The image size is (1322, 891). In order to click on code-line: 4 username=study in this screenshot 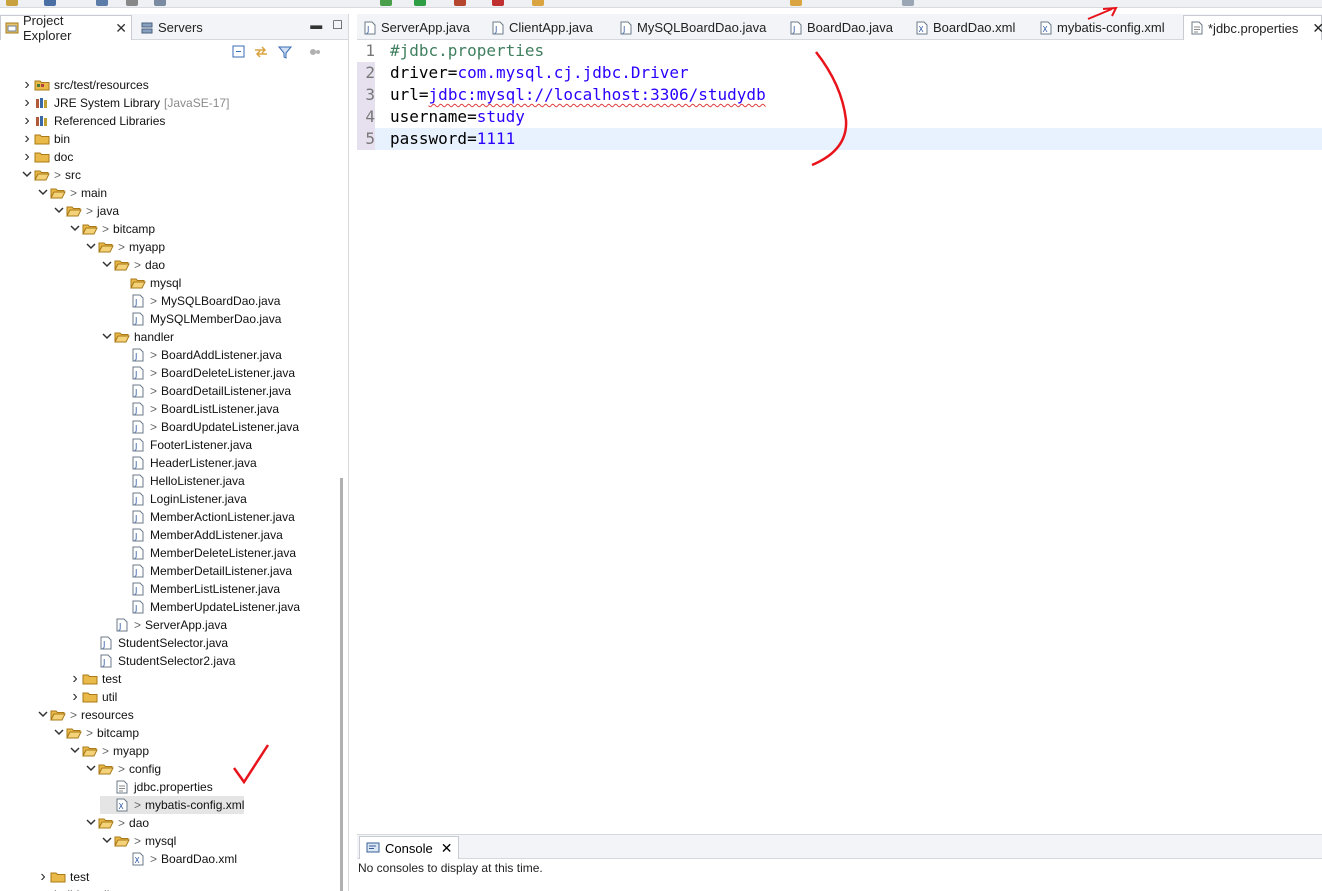, I will do `click(839, 117)`.